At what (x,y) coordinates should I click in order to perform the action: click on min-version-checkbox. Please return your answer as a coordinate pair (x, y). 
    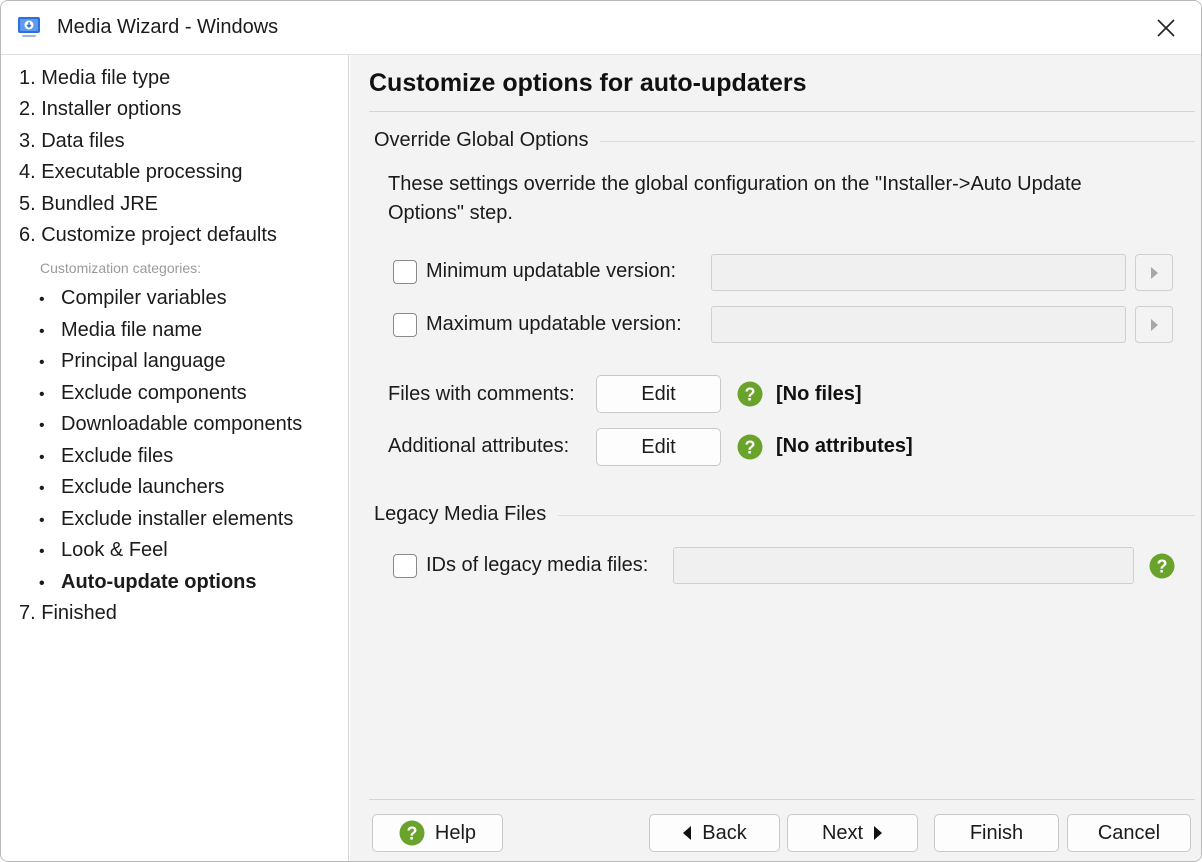
    Looking at the image, I should click on (405, 272).